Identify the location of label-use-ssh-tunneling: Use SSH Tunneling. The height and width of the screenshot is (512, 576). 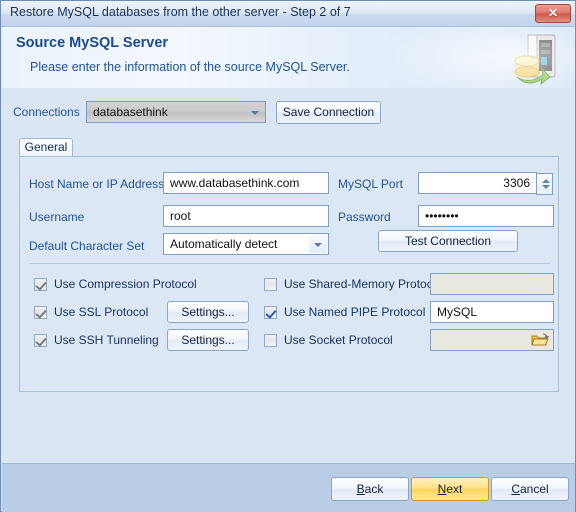
(106, 340).